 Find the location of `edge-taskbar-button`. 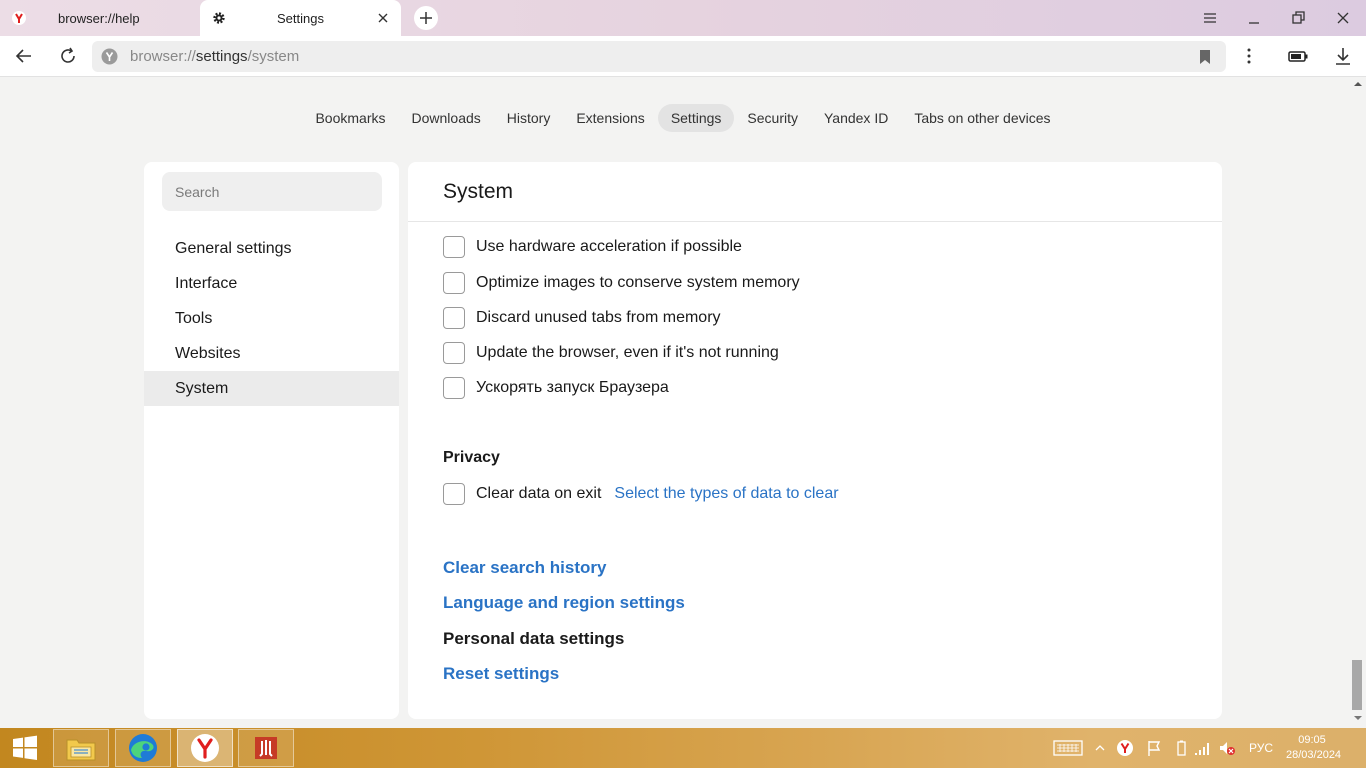

edge-taskbar-button is located at coordinates (143, 748).